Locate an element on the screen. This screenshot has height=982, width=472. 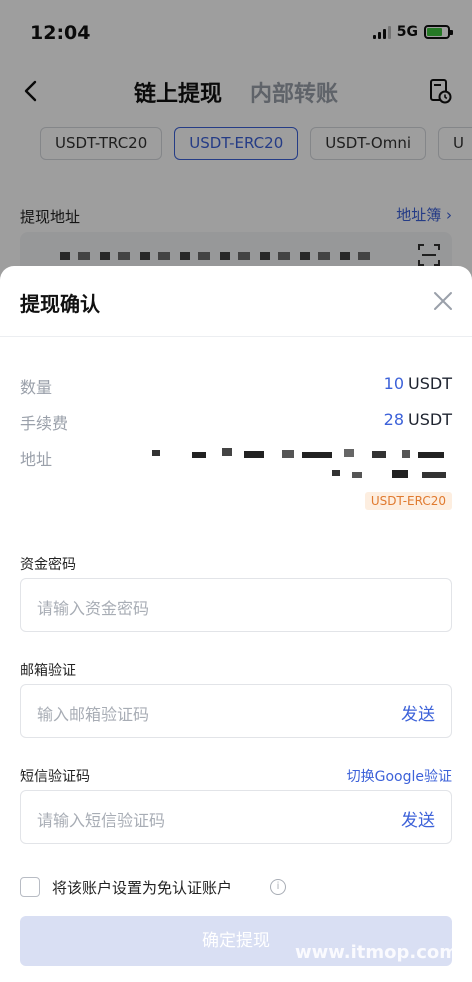
address-row-label: 地址 is located at coordinates (36, 459).